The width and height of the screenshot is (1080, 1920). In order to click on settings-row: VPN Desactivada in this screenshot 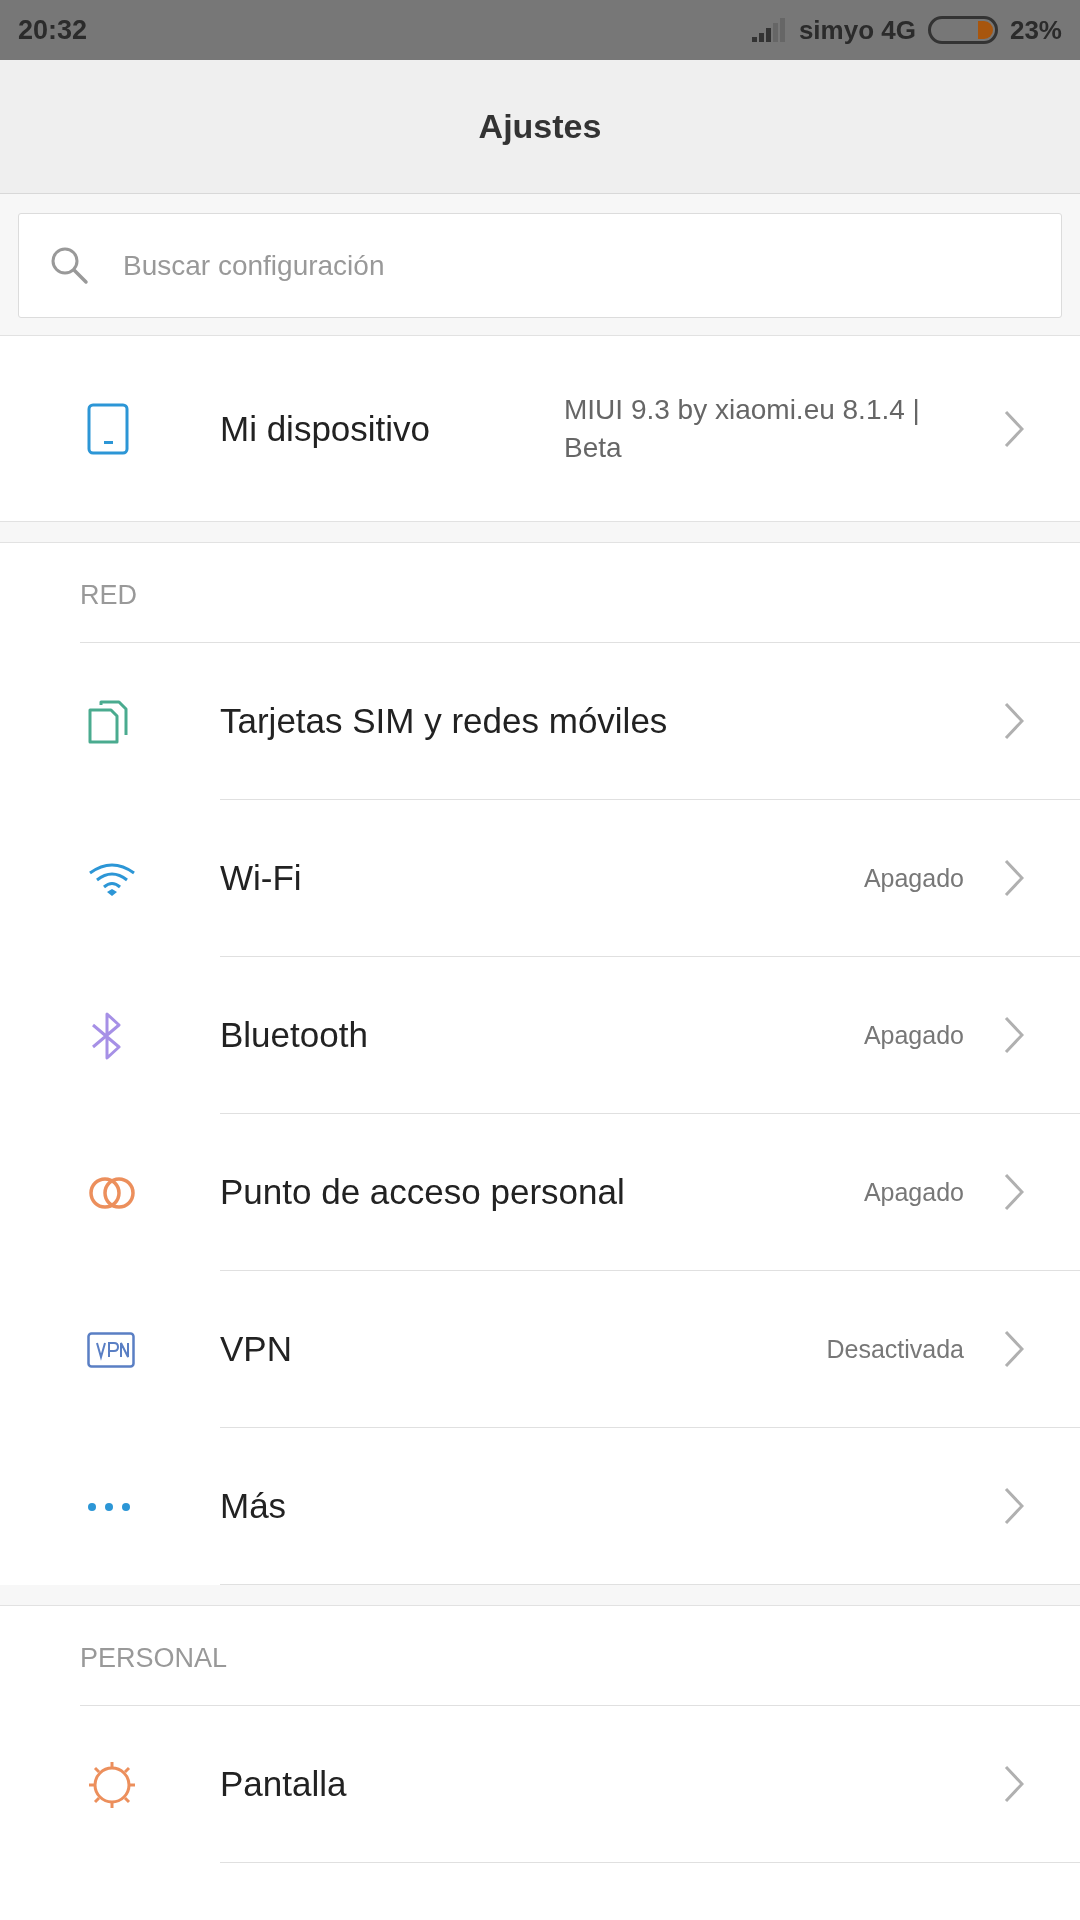, I will do `click(540, 1349)`.